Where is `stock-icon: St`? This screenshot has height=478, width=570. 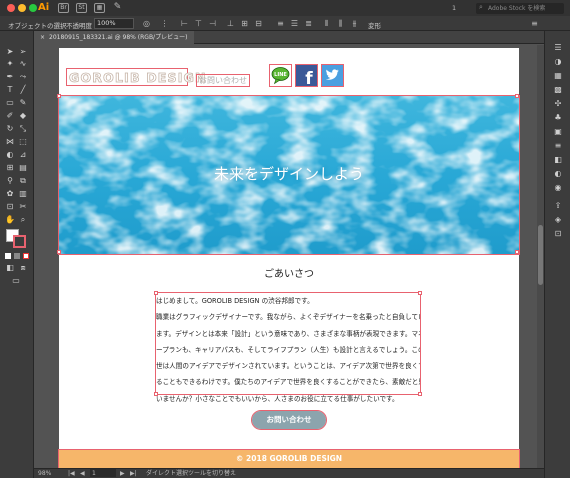
stock-icon: St is located at coordinates (81, 8).